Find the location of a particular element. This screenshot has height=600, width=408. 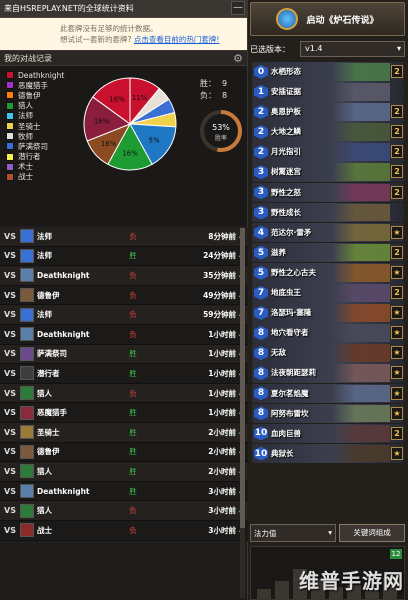

deck-card: 3 野性成长 is located at coordinates (328, 212).